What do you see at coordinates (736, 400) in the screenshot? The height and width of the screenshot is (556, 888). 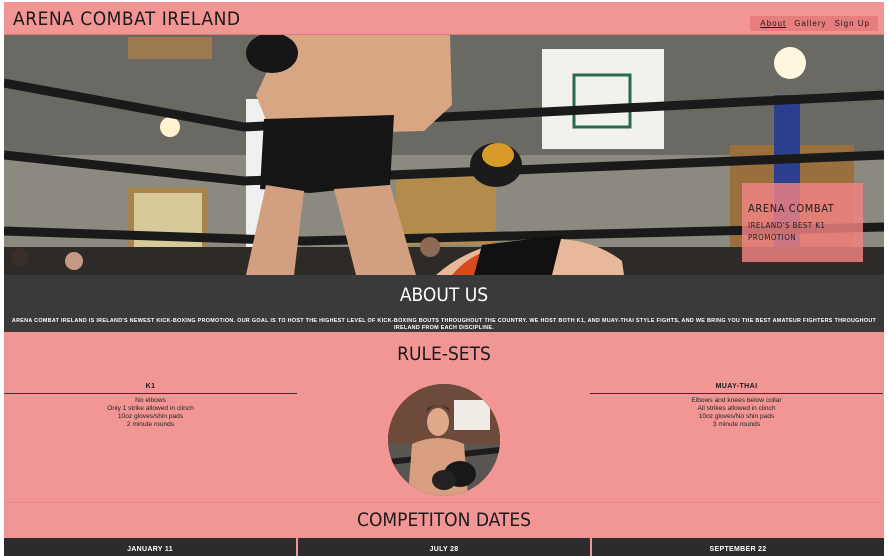 I see `muay-thai-rule-item: Elbows and knees below collar` at bounding box center [736, 400].